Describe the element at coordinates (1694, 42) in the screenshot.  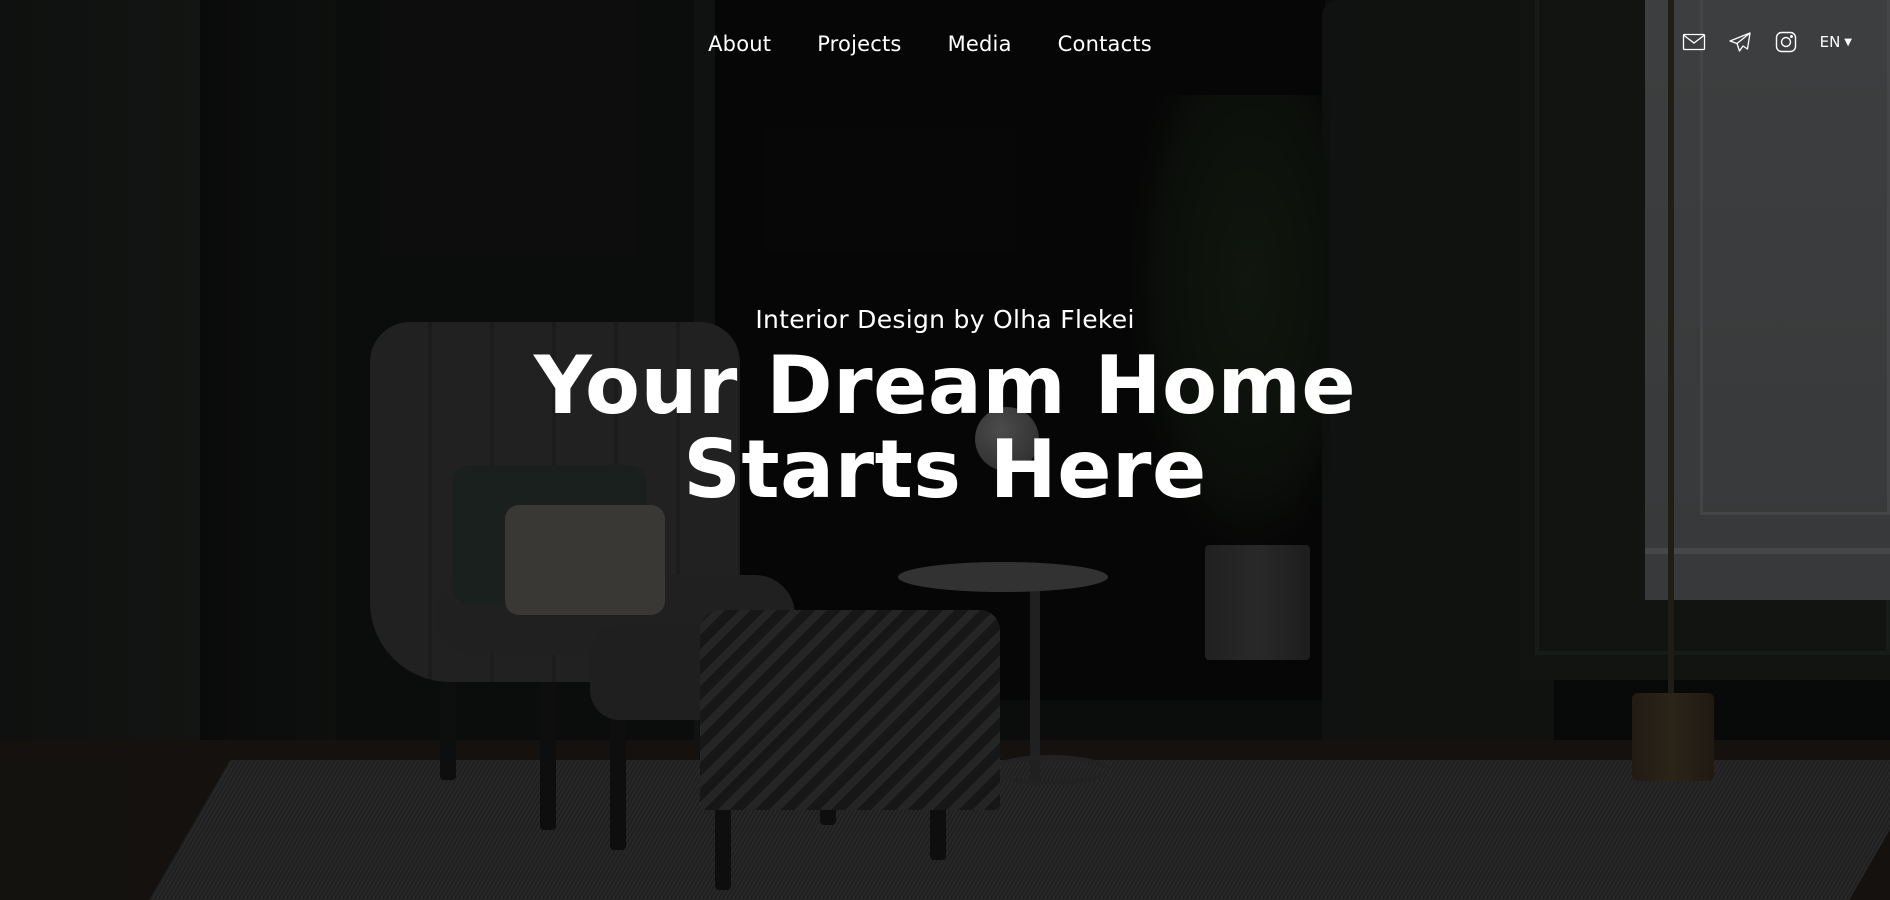
I see `mail-icon` at that location.